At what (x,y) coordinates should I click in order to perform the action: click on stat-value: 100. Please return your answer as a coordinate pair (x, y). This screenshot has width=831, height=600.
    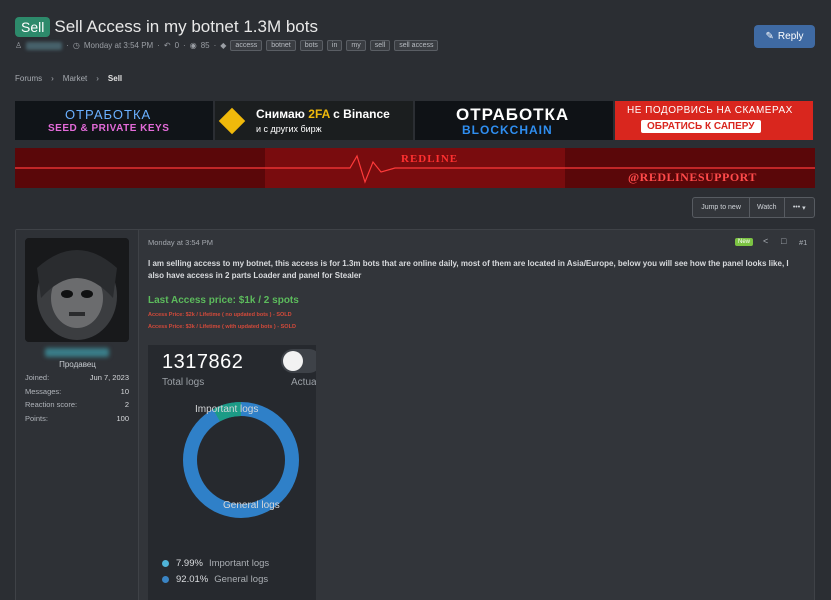
    Looking at the image, I should click on (122, 418).